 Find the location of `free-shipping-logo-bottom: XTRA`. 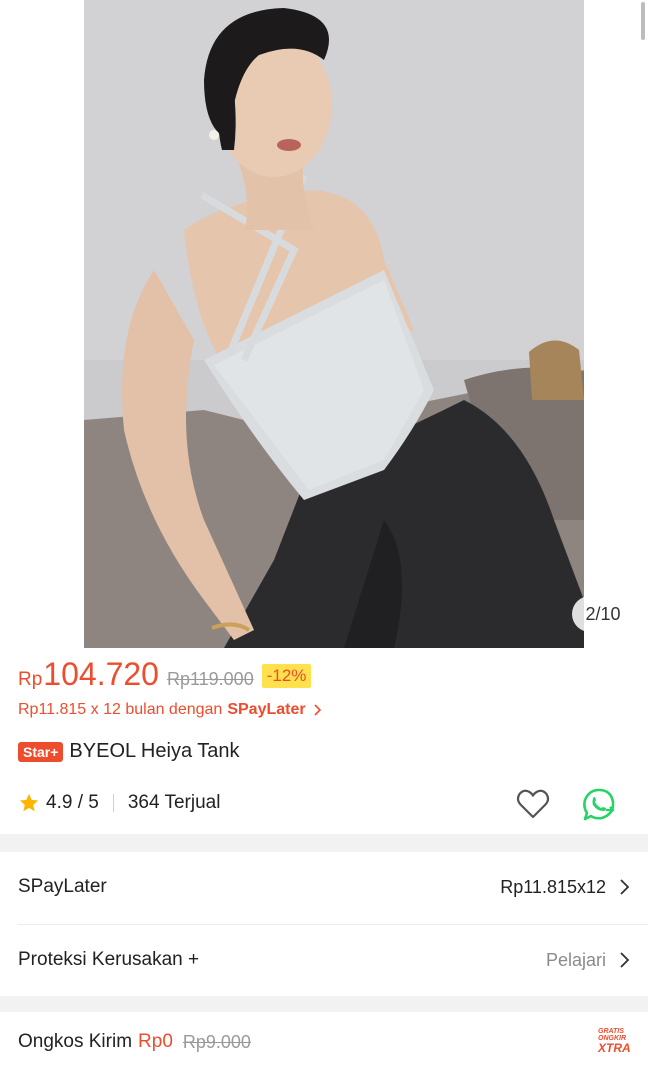

free-shipping-logo-bottom: XTRA is located at coordinates (614, 1048).